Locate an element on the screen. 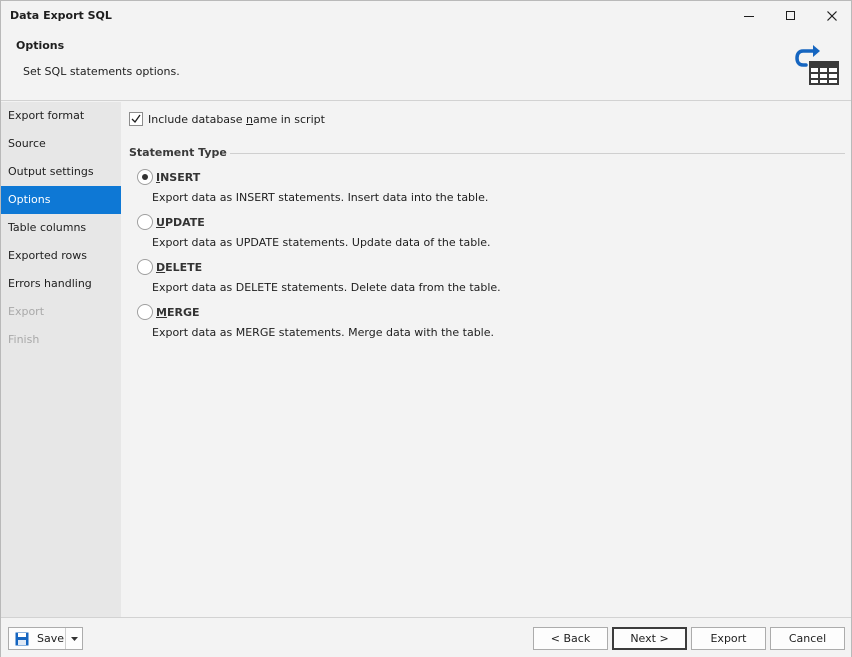 Image resolution: width=852 pixels, height=657 pixels. sidebar-item-export: Export is located at coordinates (26, 311).